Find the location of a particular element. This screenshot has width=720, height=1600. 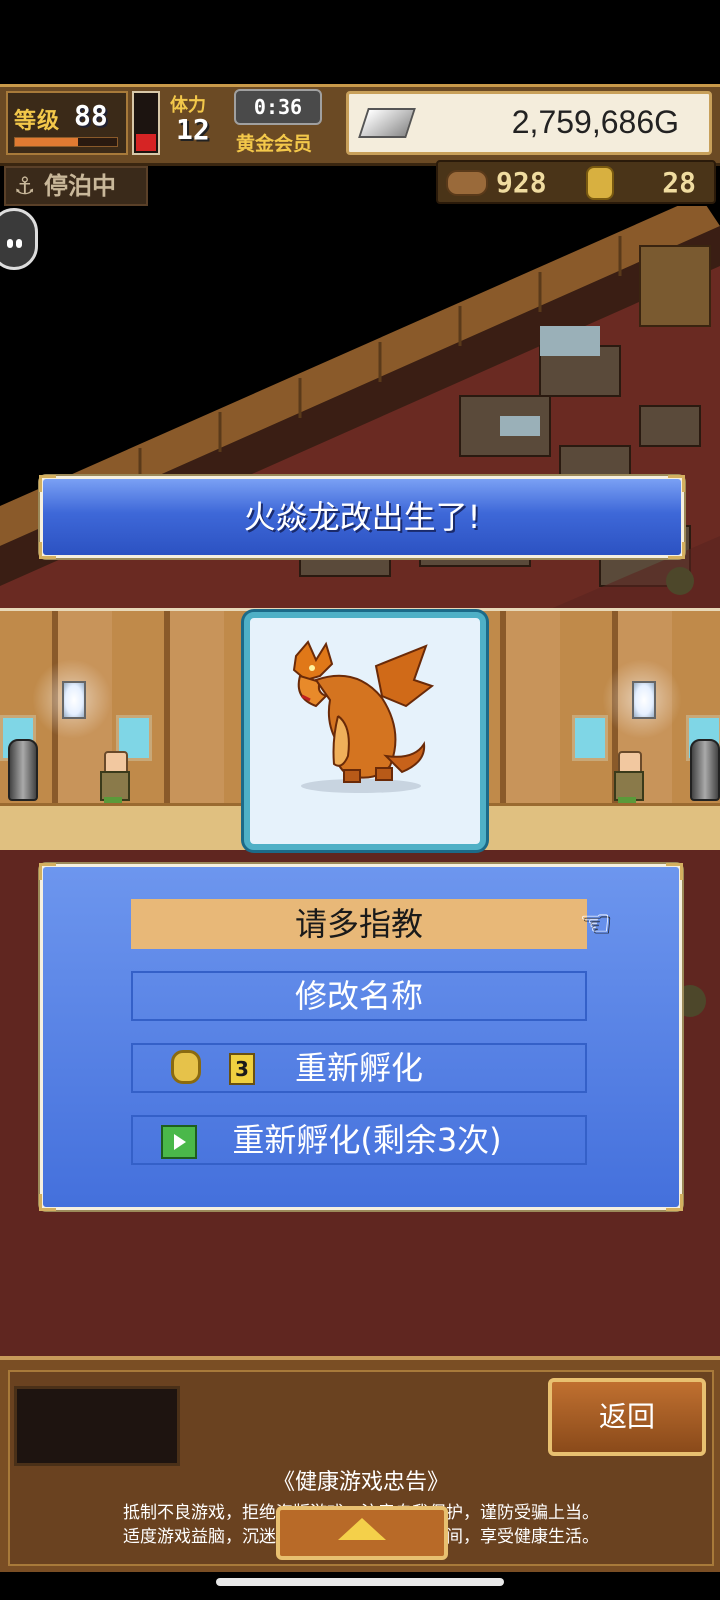

xp-bar is located at coordinates (66, 142).